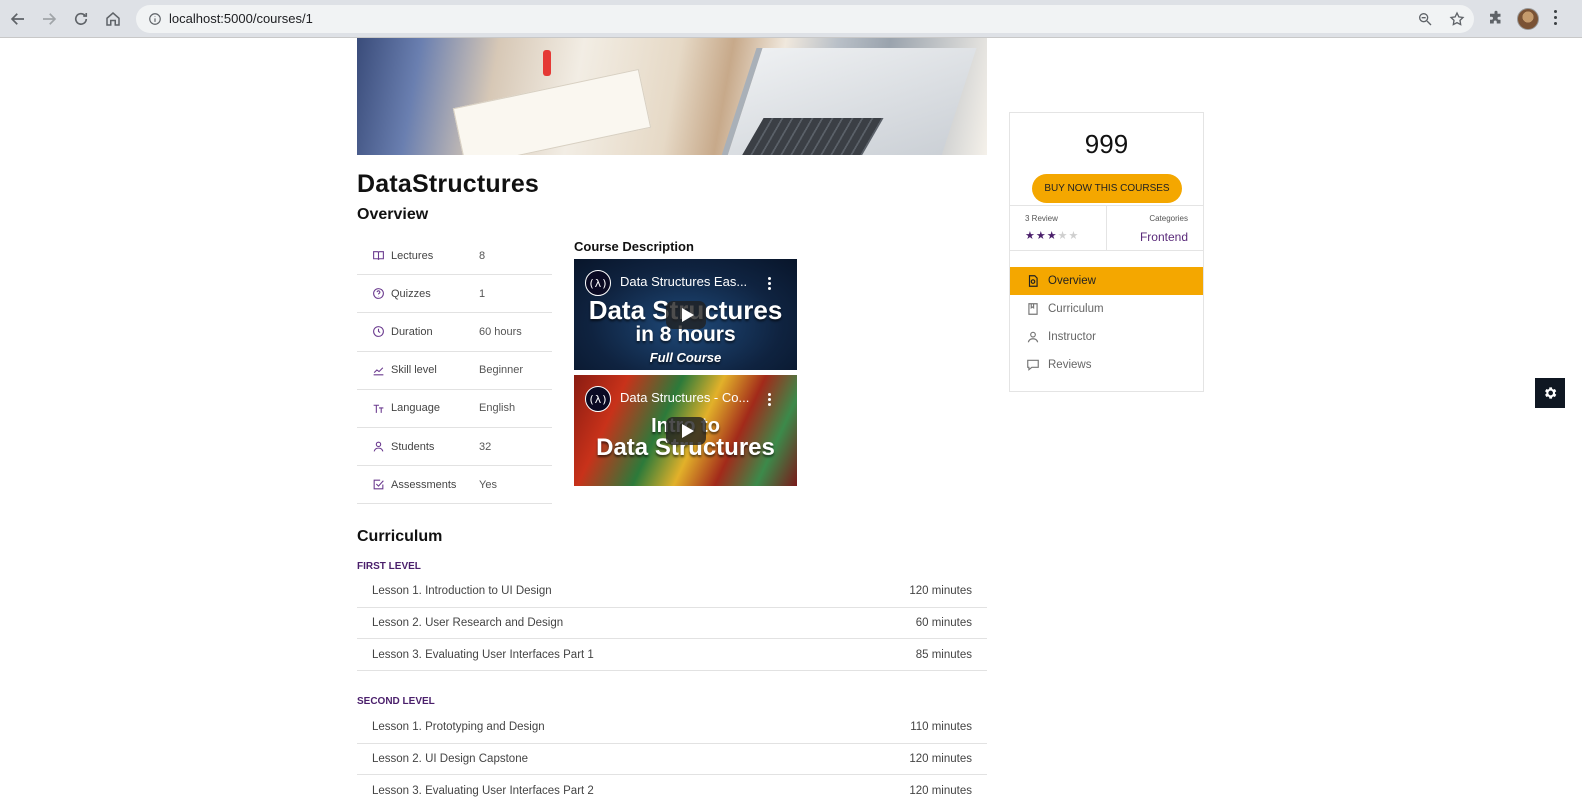 Image resolution: width=1582 pixels, height=807 pixels. I want to click on settings-toggle-button, so click(1550, 393).